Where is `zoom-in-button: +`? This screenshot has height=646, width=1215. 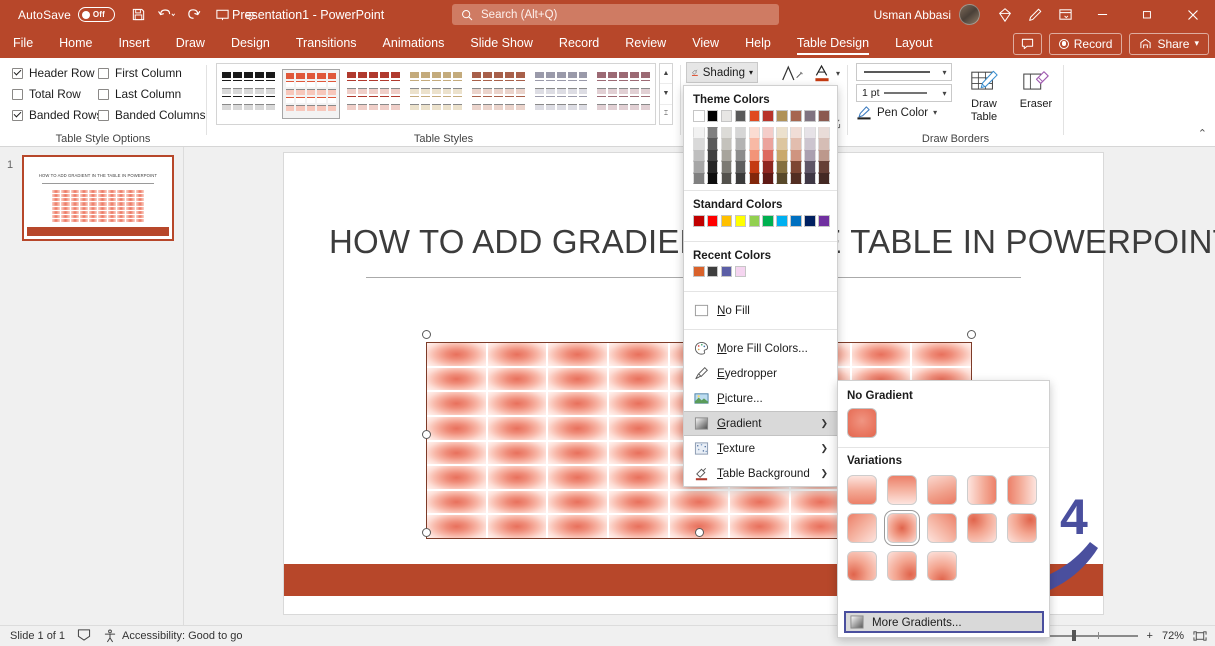
zoom-in-button: + is located at coordinates (1150, 636).